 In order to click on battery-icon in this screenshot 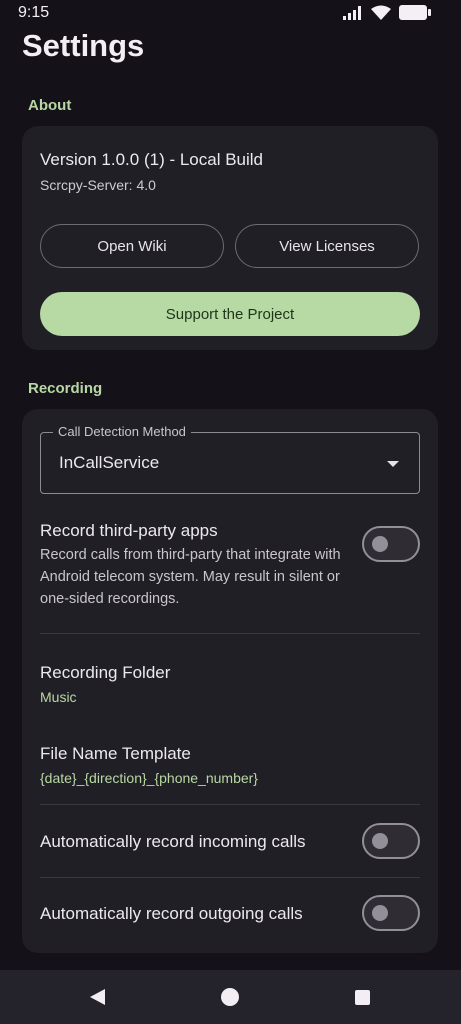, I will do `click(415, 12)`.